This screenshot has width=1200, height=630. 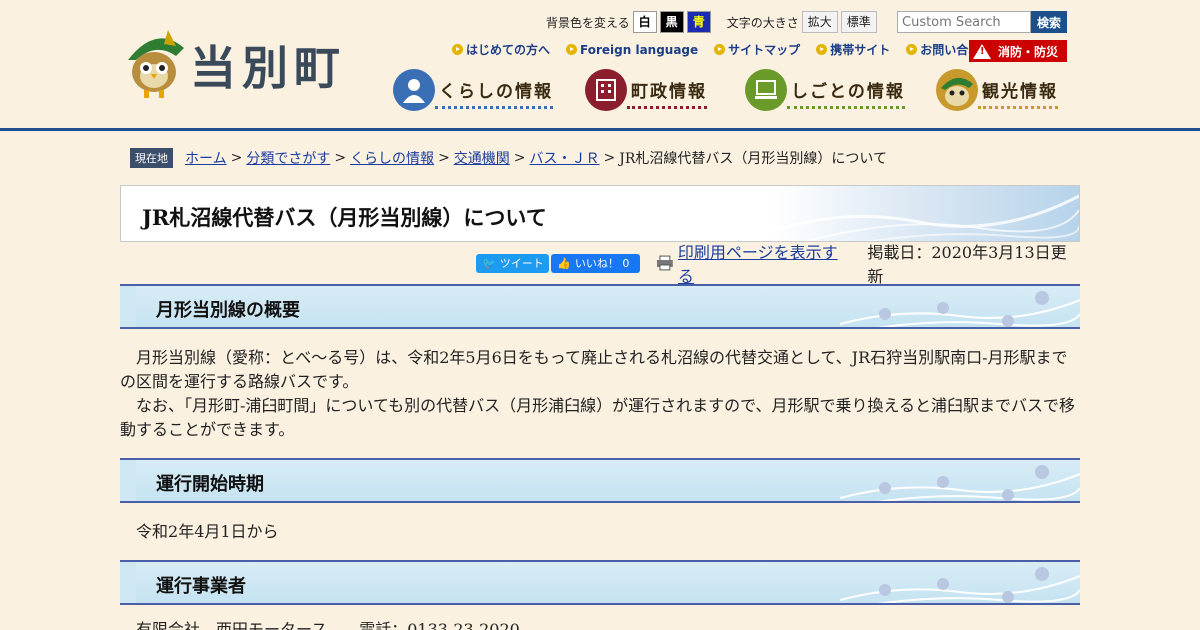 I want to click on site-logo: 当別町, so click(x=249, y=63).